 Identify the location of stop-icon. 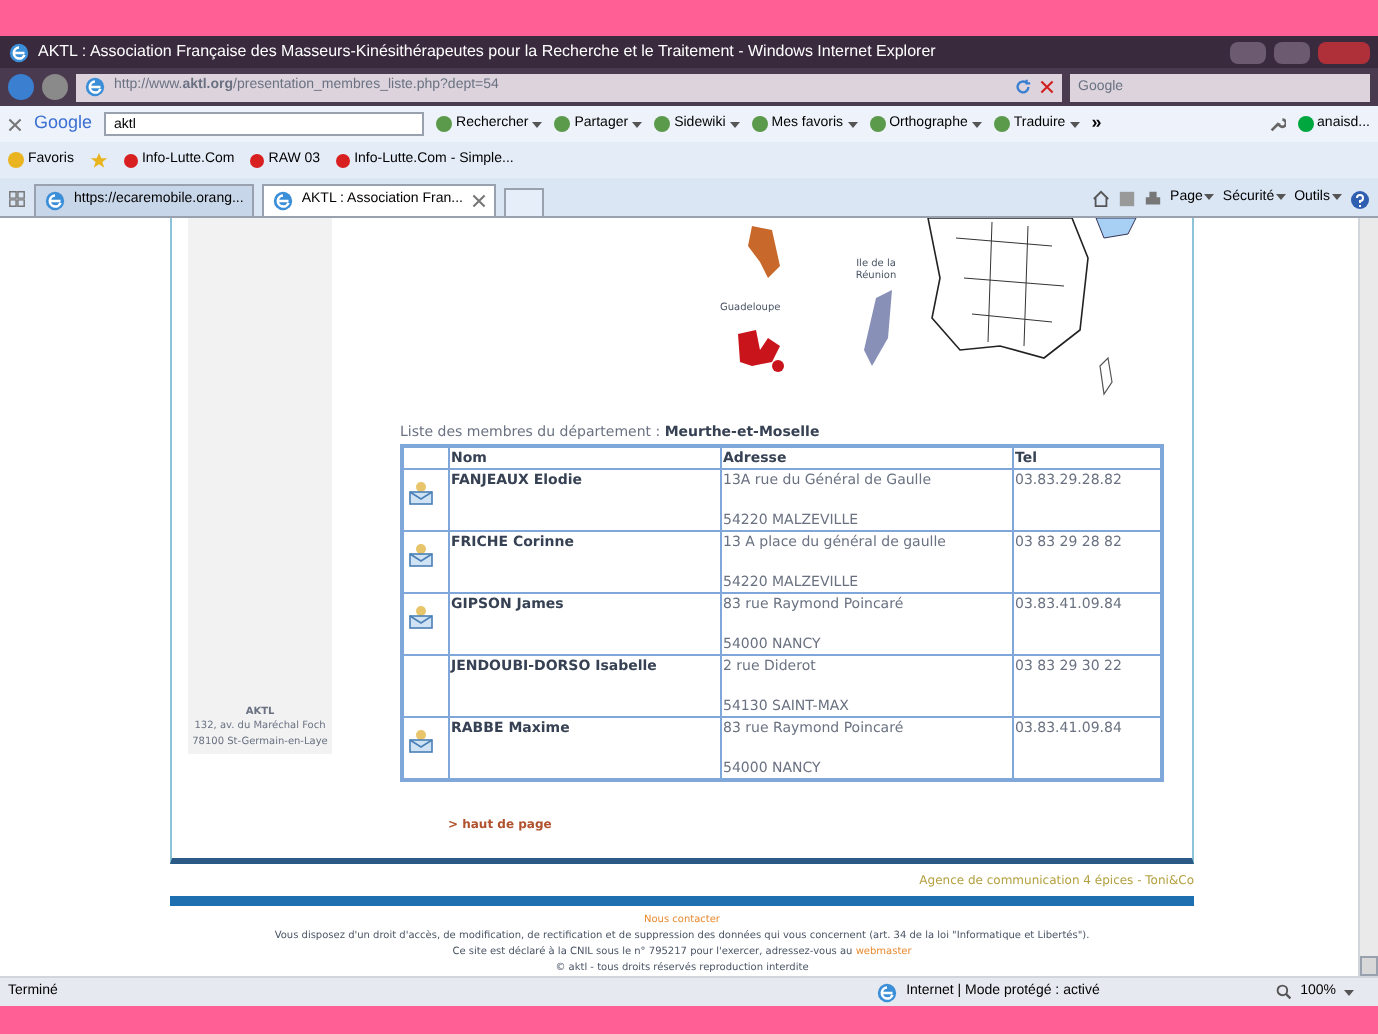
(1047, 87).